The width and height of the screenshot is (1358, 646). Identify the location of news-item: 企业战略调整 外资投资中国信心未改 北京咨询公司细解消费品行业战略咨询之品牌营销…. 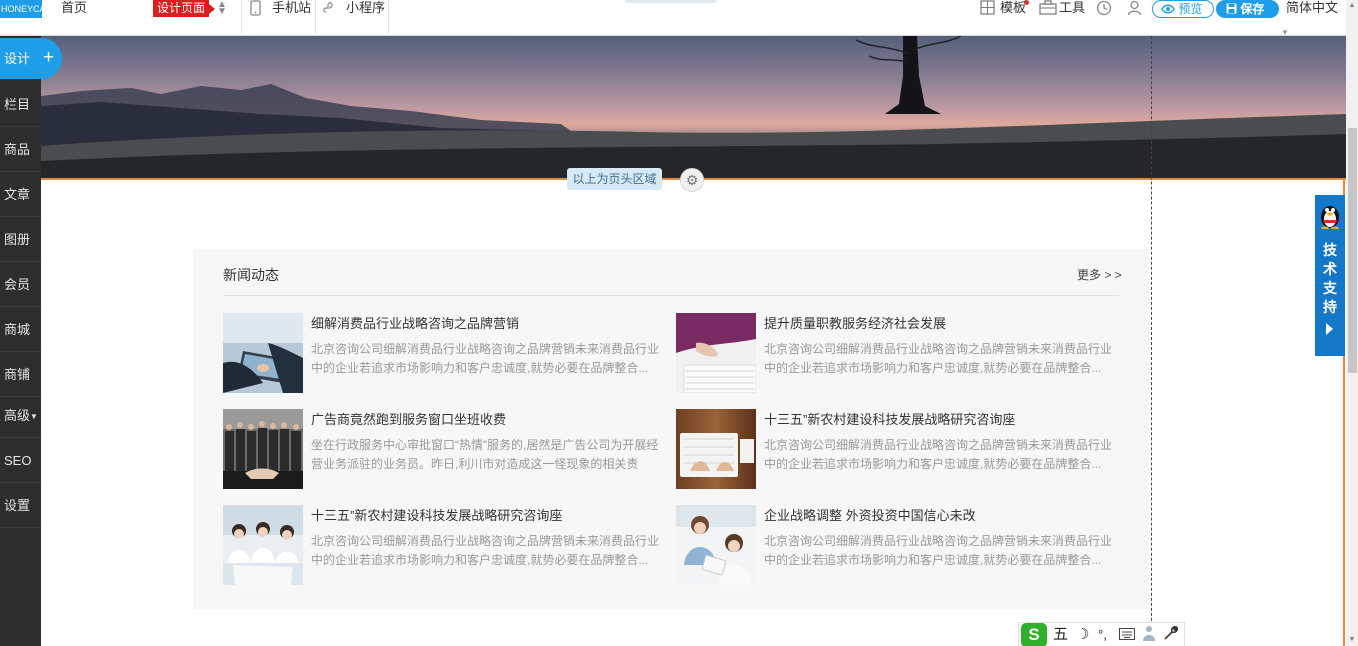
(897, 545).